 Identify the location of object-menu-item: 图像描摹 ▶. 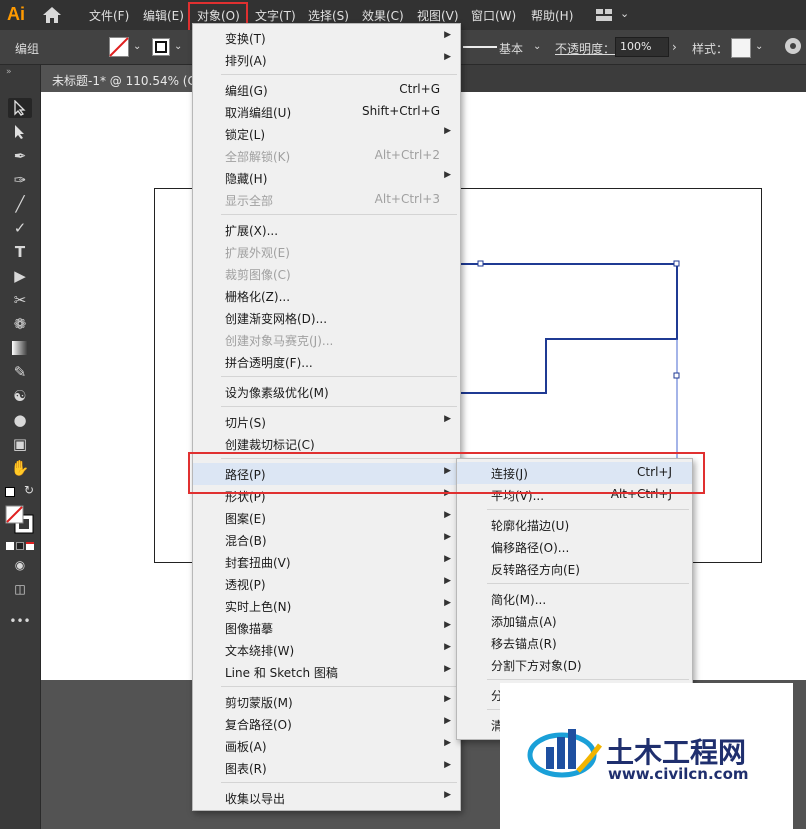
(326, 628).